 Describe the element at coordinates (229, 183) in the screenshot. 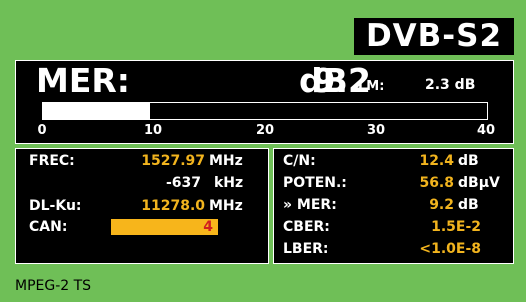

I see `offset-unit: kHz` at that location.